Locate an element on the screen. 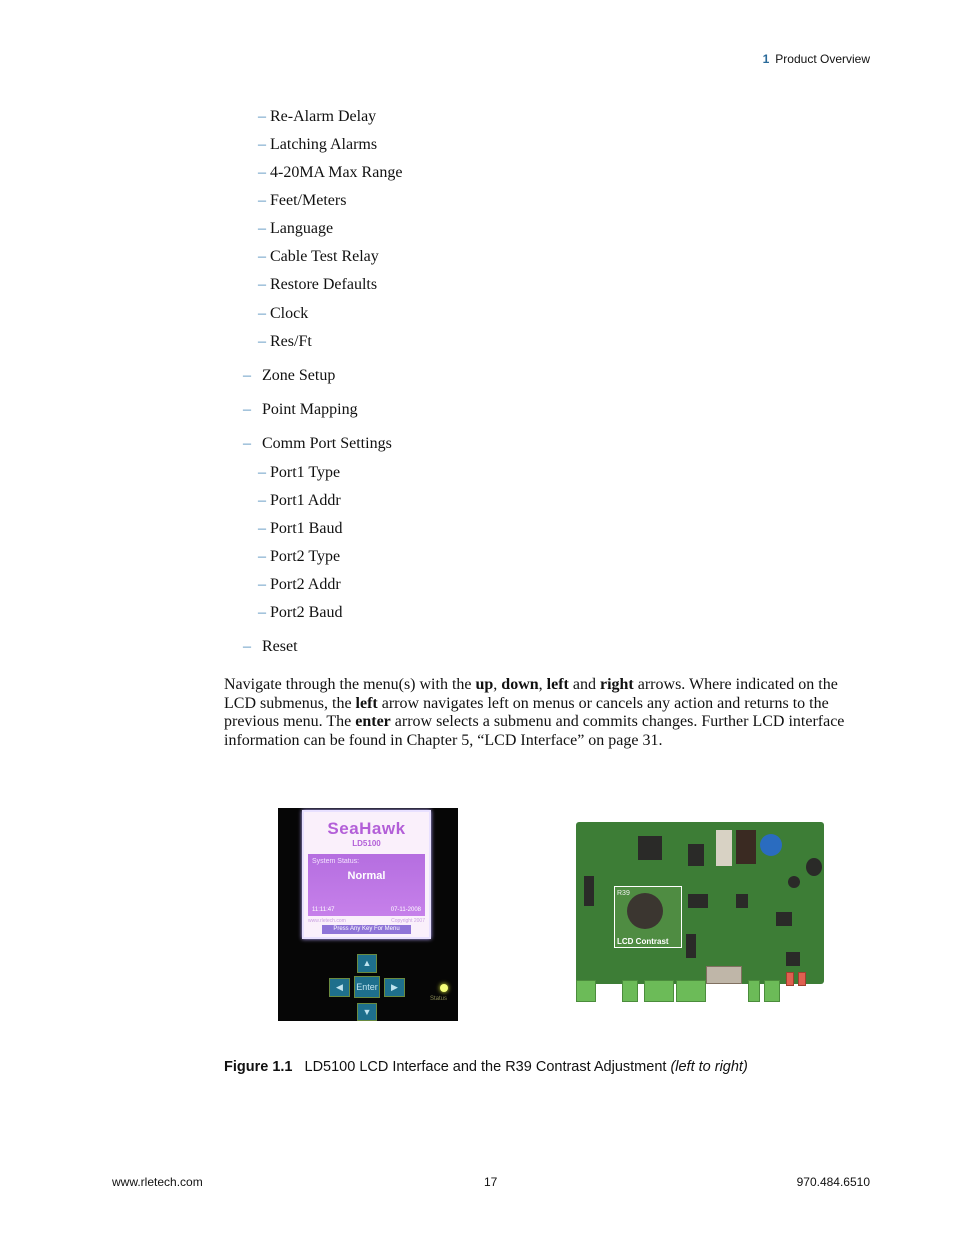 This screenshot has width=954, height=1235. list-item: – Feet/Meters is located at coordinates (302, 200).